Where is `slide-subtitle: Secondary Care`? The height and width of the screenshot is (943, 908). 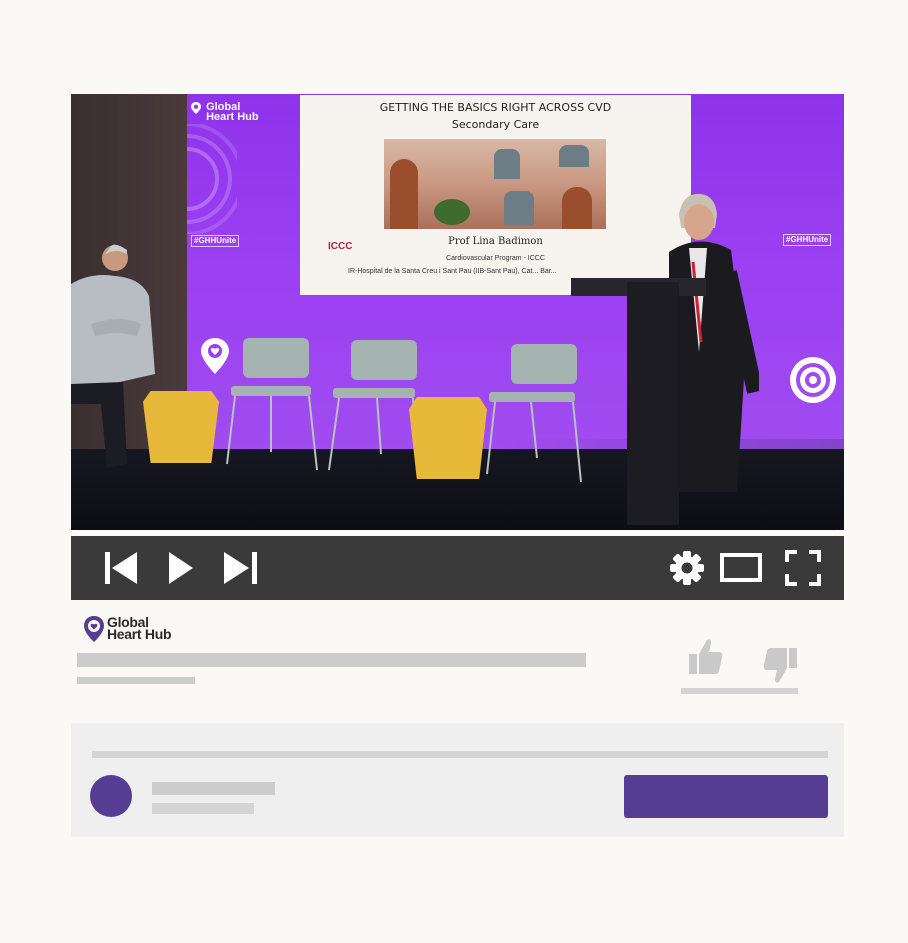 slide-subtitle: Secondary Care is located at coordinates (495, 124).